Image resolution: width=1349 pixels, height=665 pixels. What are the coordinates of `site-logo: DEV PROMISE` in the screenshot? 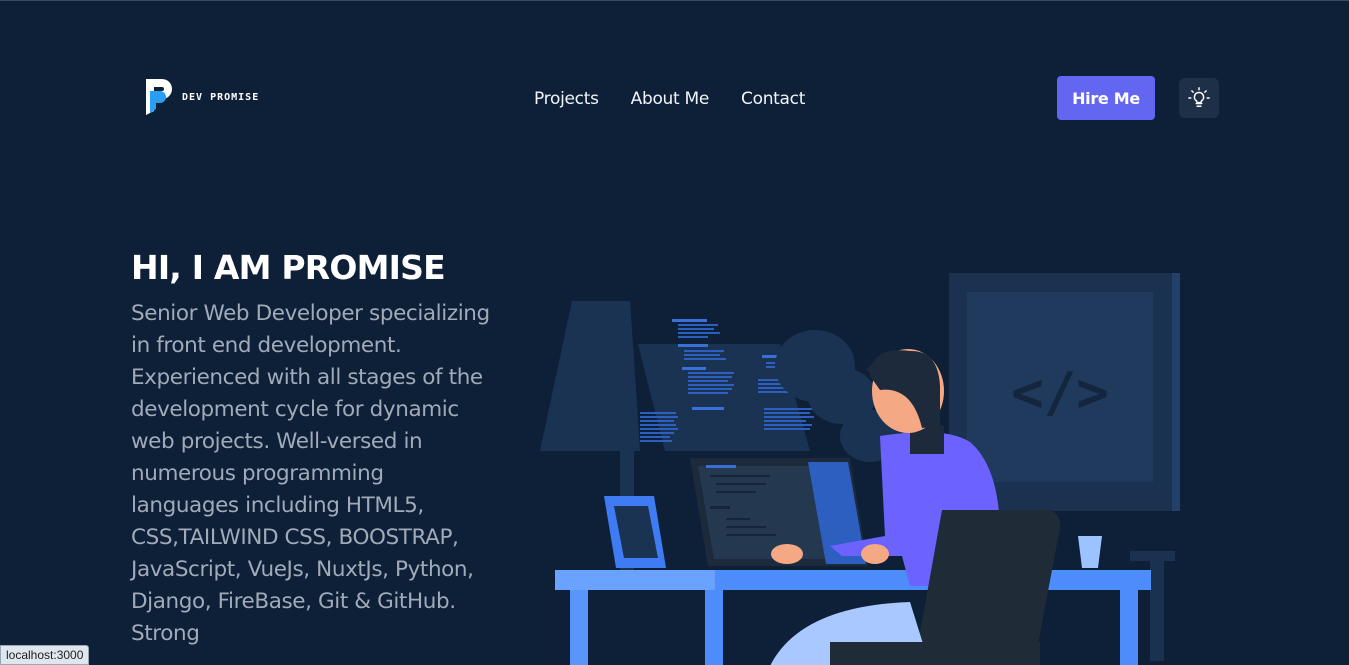 It's located at (200, 97).